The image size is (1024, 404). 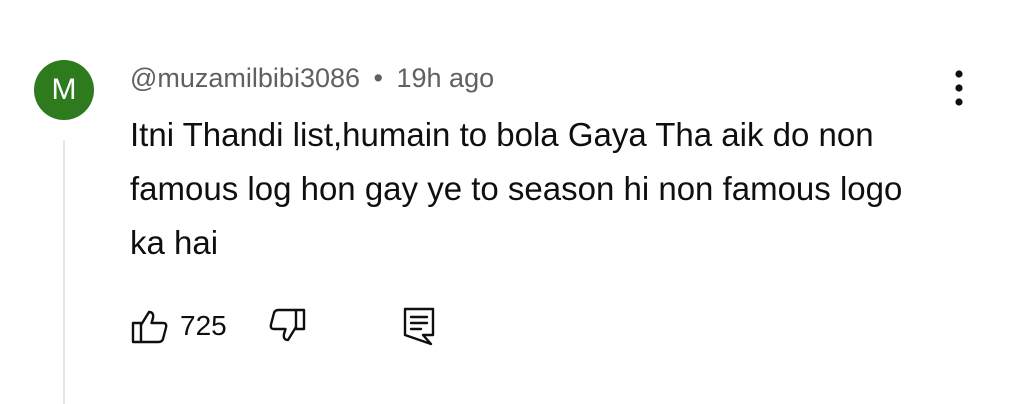 I want to click on comment-actions: 725, so click(x=284, y=326).